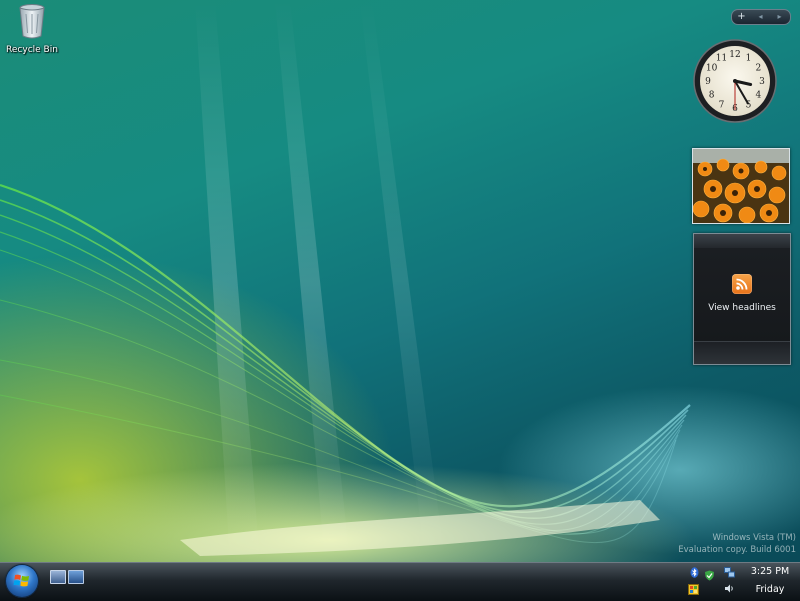  What do you see at coordinates (721, 59) in the screenshot?
I see `clock-numeral: 11` at bounding box center [721, 59].